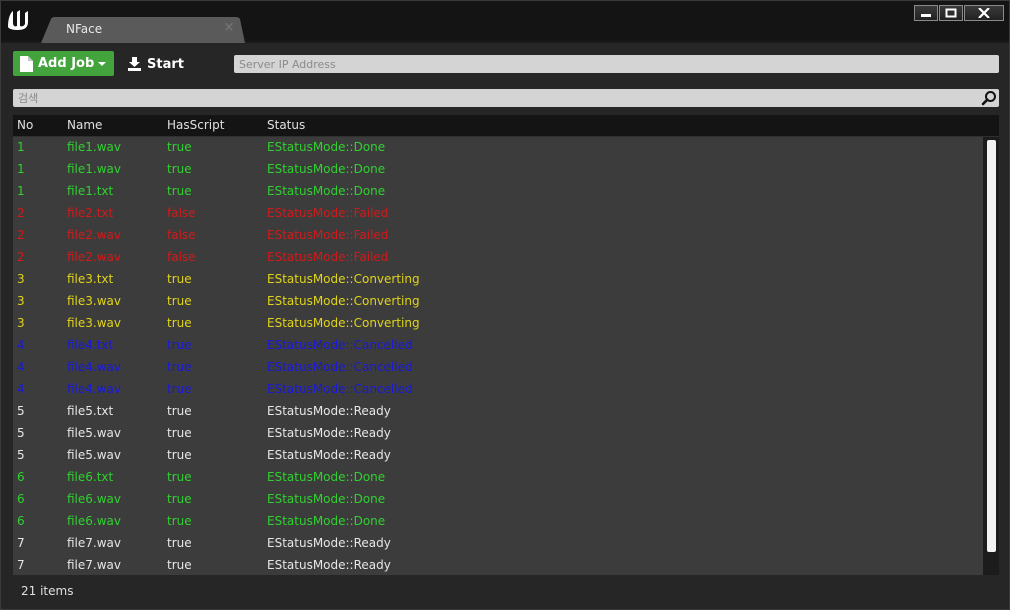 This screenshot has height=610, width=1010. I want to click on table-row: 2 file2.txt false EStatusMode::Failed, so click(498, 214).